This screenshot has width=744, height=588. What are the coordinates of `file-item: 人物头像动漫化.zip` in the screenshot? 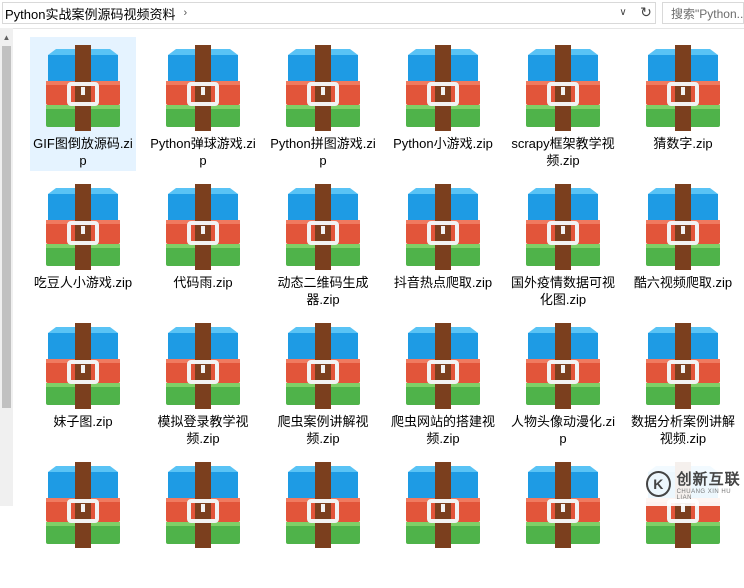 It's located at (563, 382).